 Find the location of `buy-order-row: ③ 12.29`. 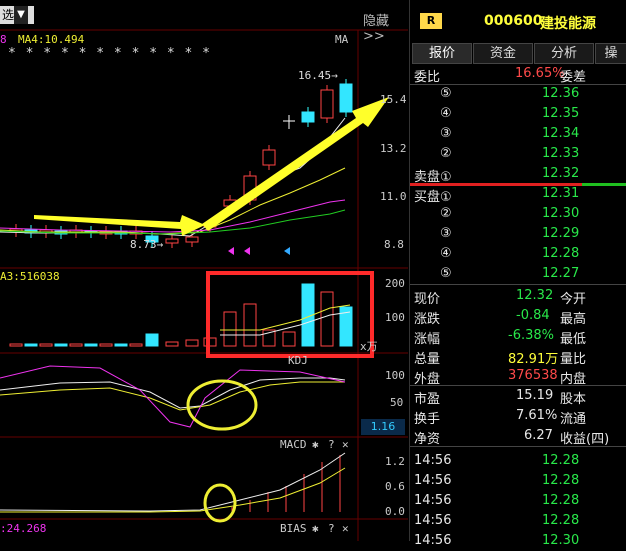

buy-order-row: ③ 12.29 is located at coordinates (518, 234).